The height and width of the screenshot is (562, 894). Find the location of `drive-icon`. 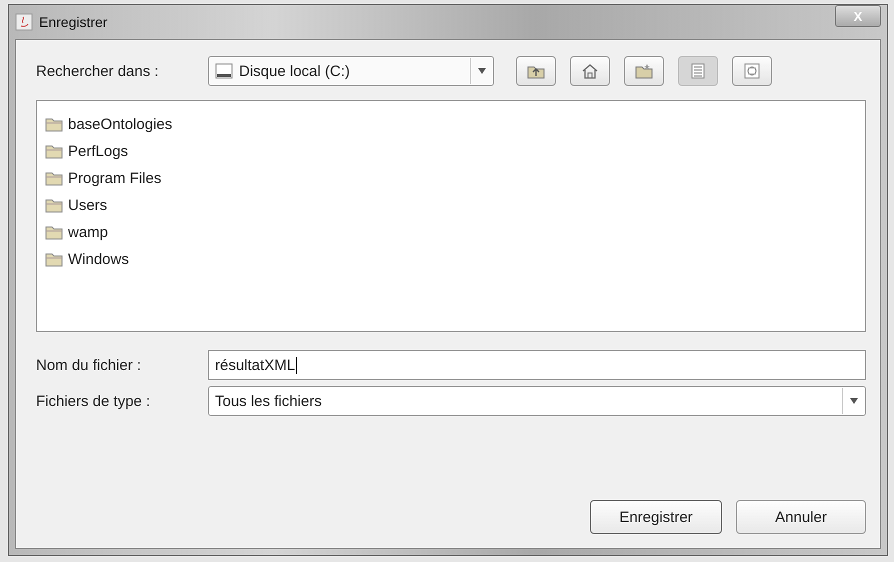

drive-icon is located at coordinates (224, 71).